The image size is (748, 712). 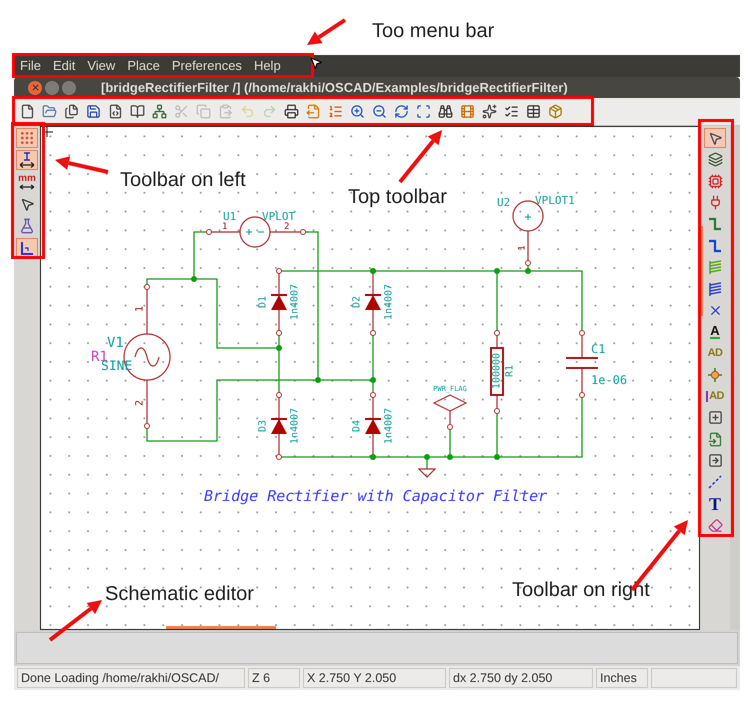 What do you see at coordinates (181, 111) in the screenshot?
I see `scissors-icon` at bounding box center [181, 111].